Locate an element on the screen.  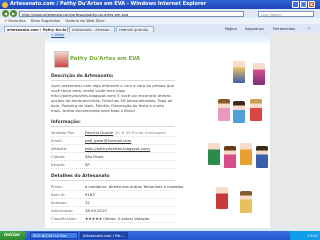
details-title: Detalhes do Artesanato is located at coordinates (113, 177).